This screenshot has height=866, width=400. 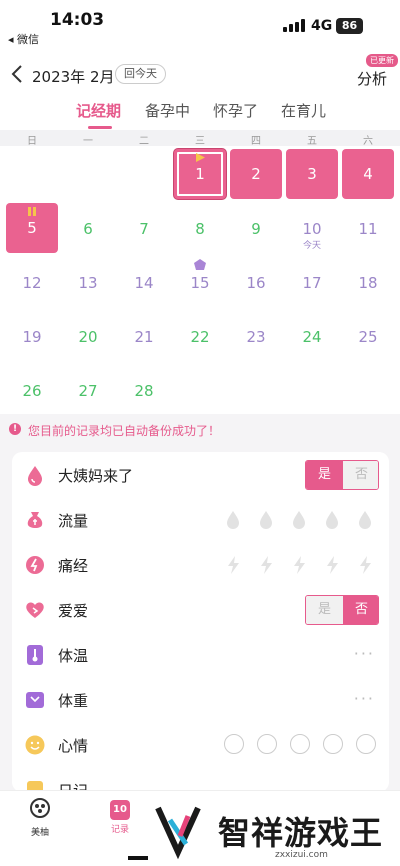 What do you see at coordinates (256, 141) in the screenshot?
I see `weekday-label: 四` at bounding box center [256, 141].